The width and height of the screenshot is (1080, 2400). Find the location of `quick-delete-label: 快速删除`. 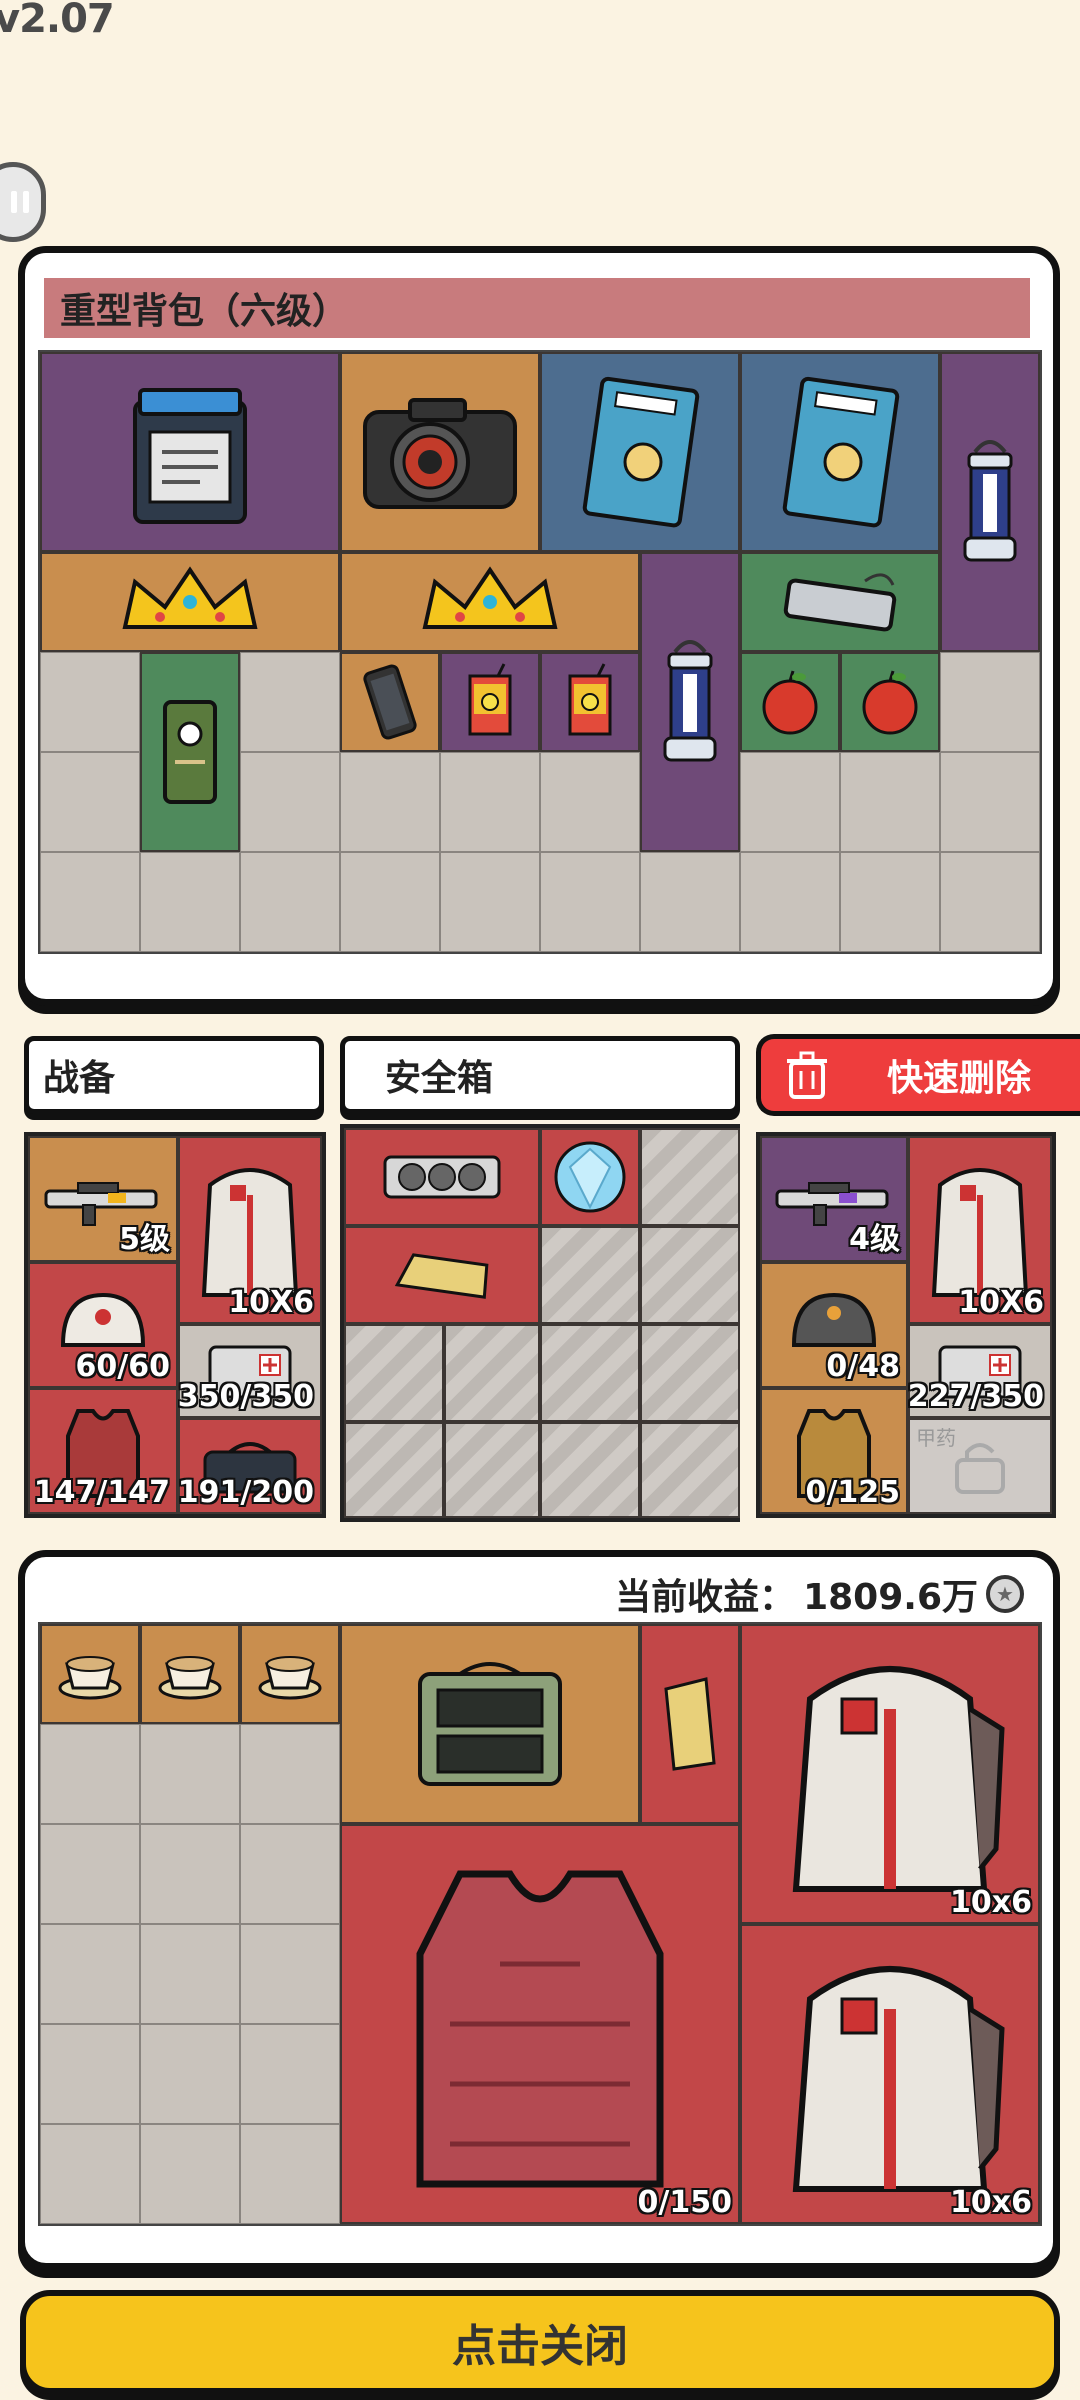

quick-delete-label: 快速删除 is located at coordinates (959, 1078).